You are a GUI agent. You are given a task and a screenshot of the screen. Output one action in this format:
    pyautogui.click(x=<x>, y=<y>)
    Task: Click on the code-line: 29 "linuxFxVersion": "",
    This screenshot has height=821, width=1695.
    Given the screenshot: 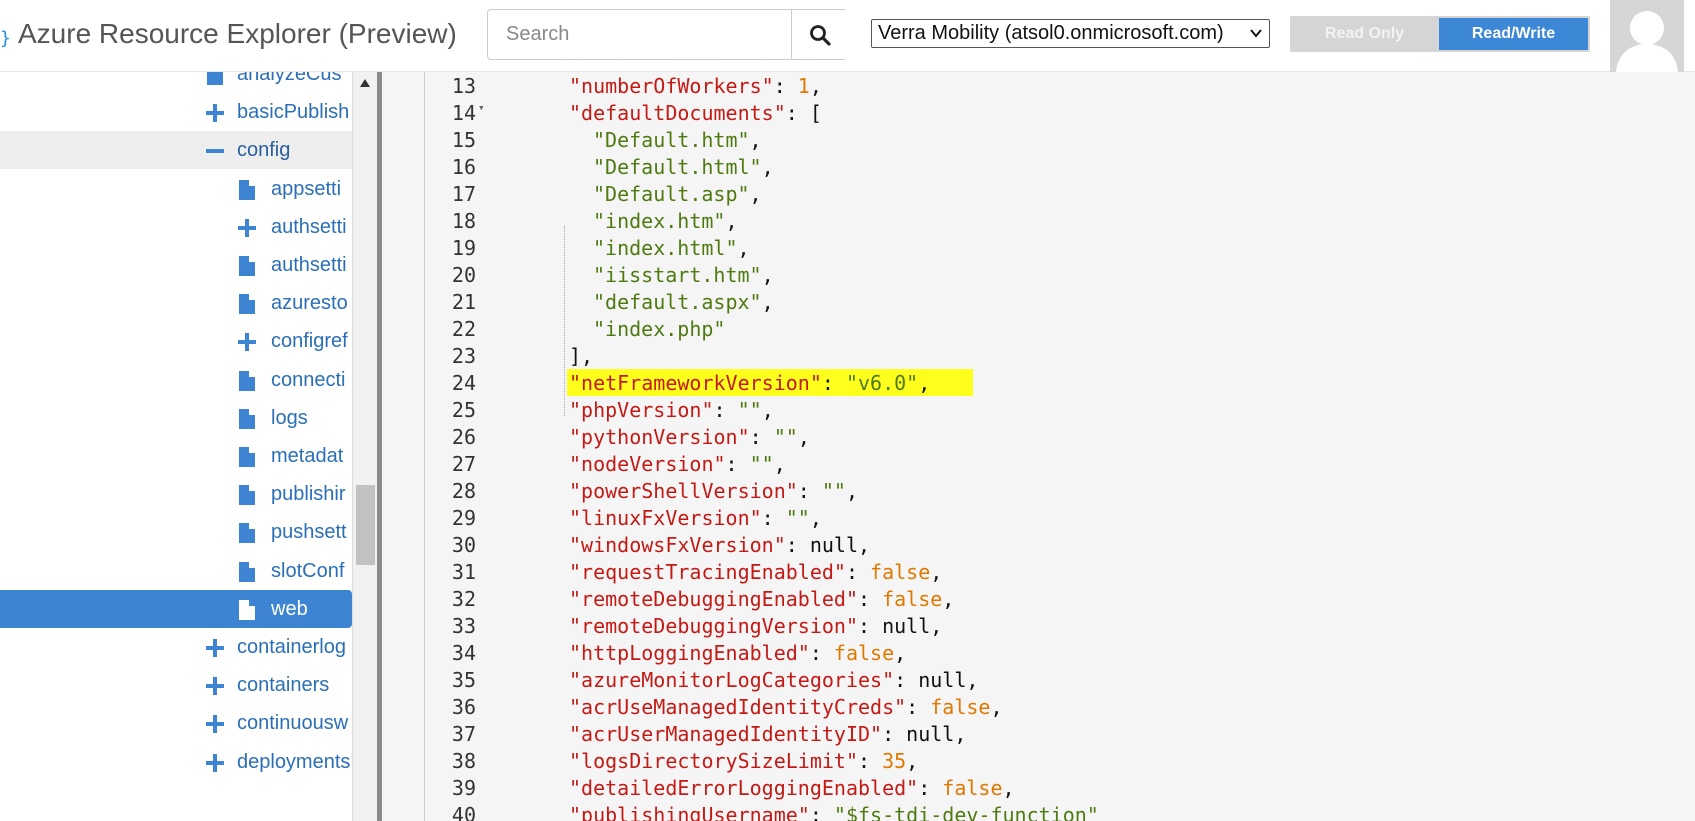 What is the action you would take?
    pyautogui.click(x=1038, y=517)
    